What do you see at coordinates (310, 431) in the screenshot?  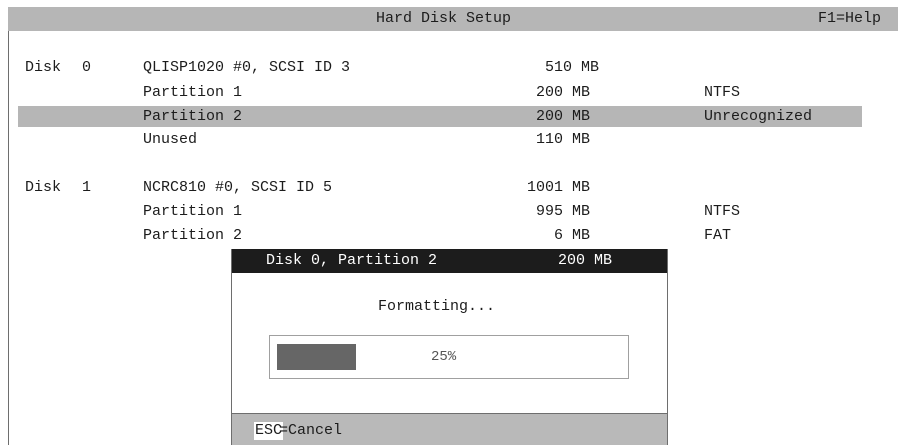 I see `cancel-action: =Cancel` at bounding box center [310, 431].